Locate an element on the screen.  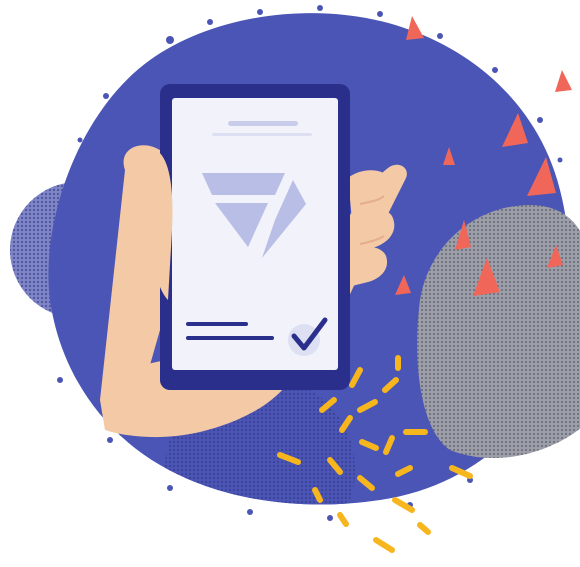
screen-line-long is located at coordinates (230, 338).